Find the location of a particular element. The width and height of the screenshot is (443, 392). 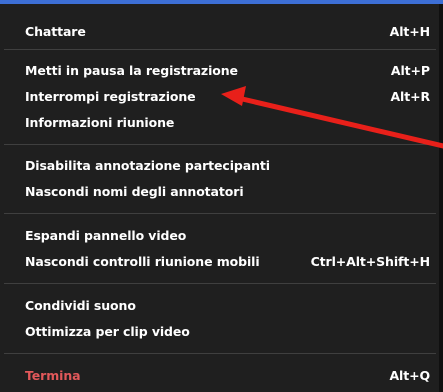

menu-item-optimize-video-clip: Ottimizza per clip video is located at coordinates (215, 331).